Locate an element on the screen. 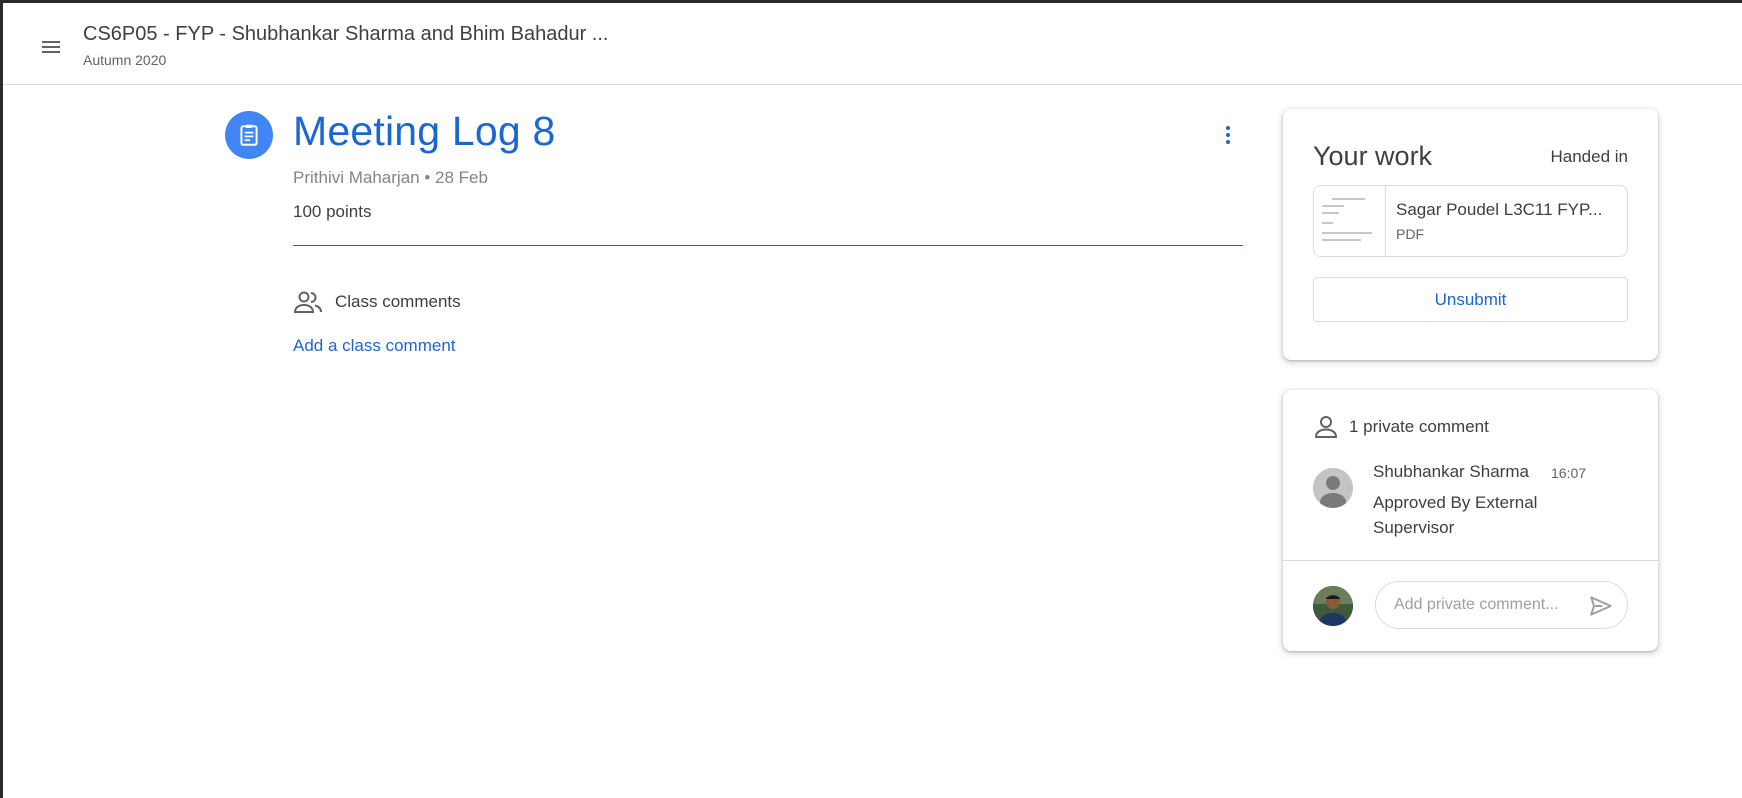 The height and width of the screenshot is (798, 1742). comment-author: Shubhankar Sharma is located at coordinates (1451, 471).